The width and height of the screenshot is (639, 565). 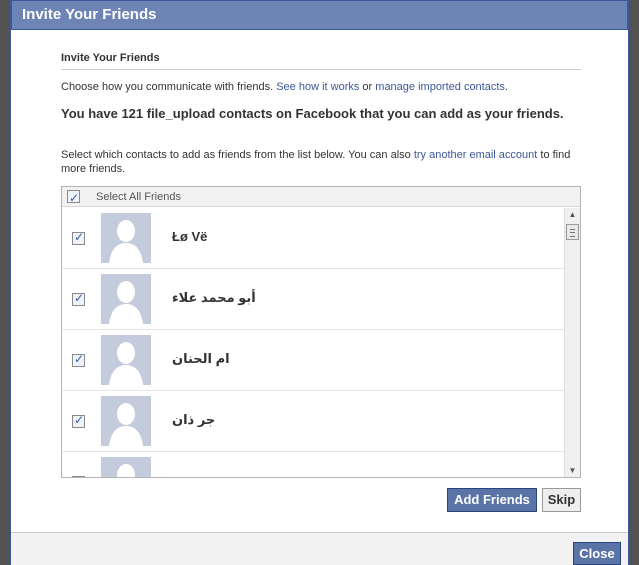 What do you see at coordinates (194, 419) in the screenshot?
I see `contact-name: جر ذان` at bounding box center [194, 419].